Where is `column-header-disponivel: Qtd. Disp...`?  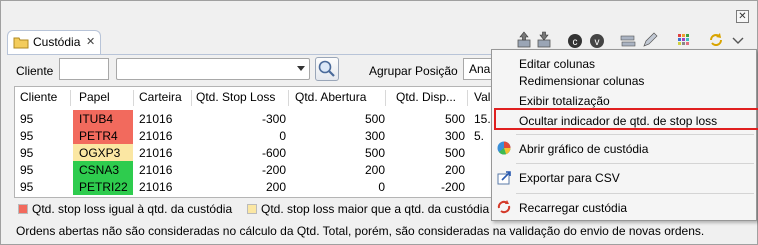 column-header-disponivel: Qtd. Disp... is located at coordinates (426, 99).